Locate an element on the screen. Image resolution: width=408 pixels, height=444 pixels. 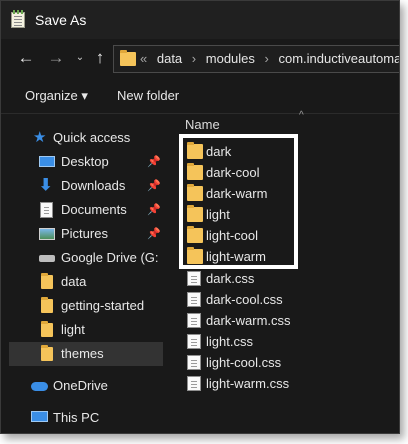
star-icon: ★ is located at coordinates (40, 137).